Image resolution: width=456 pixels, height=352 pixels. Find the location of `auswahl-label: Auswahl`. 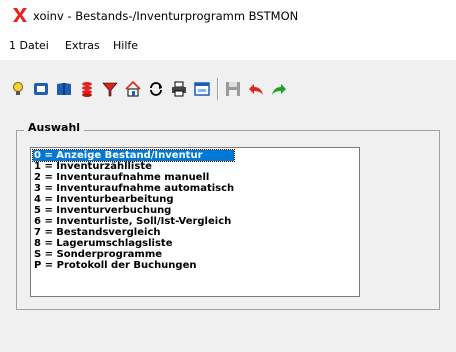

auswahl-label: Auswahl is located at coordinates (54, 127).